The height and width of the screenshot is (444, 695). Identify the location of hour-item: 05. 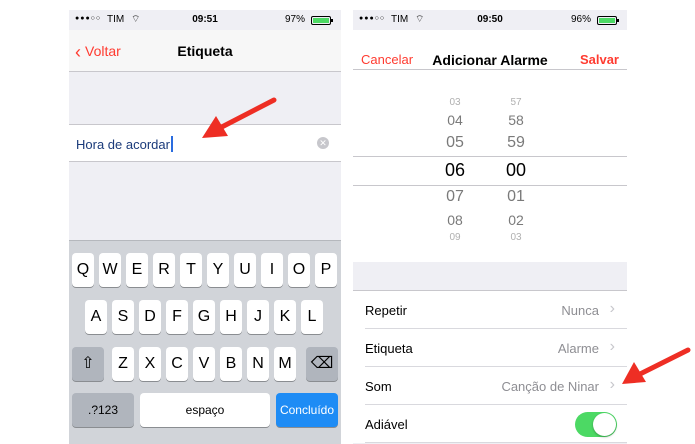
(455, 142).